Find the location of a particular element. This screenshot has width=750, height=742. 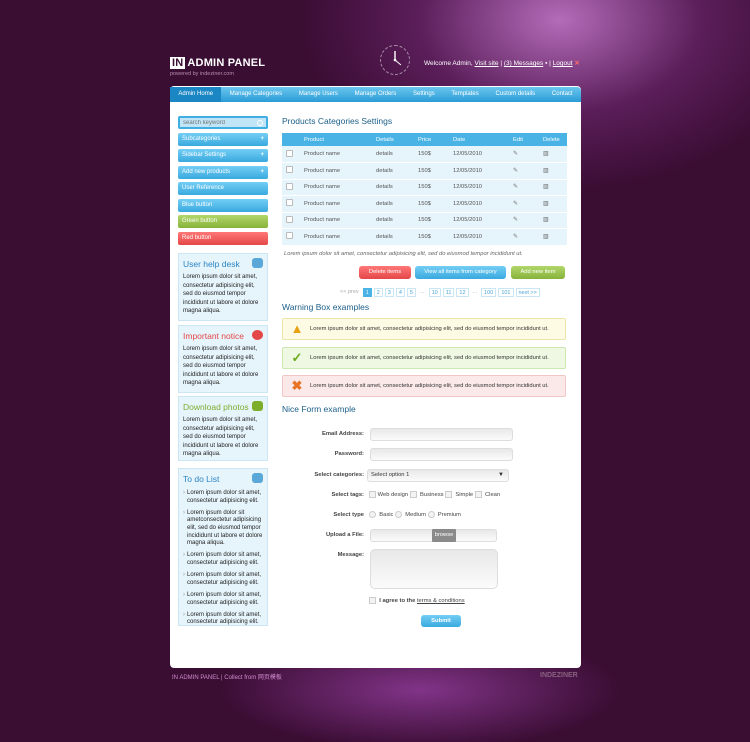

terms-link: terms & conditions is located at coordinates (441, 601).